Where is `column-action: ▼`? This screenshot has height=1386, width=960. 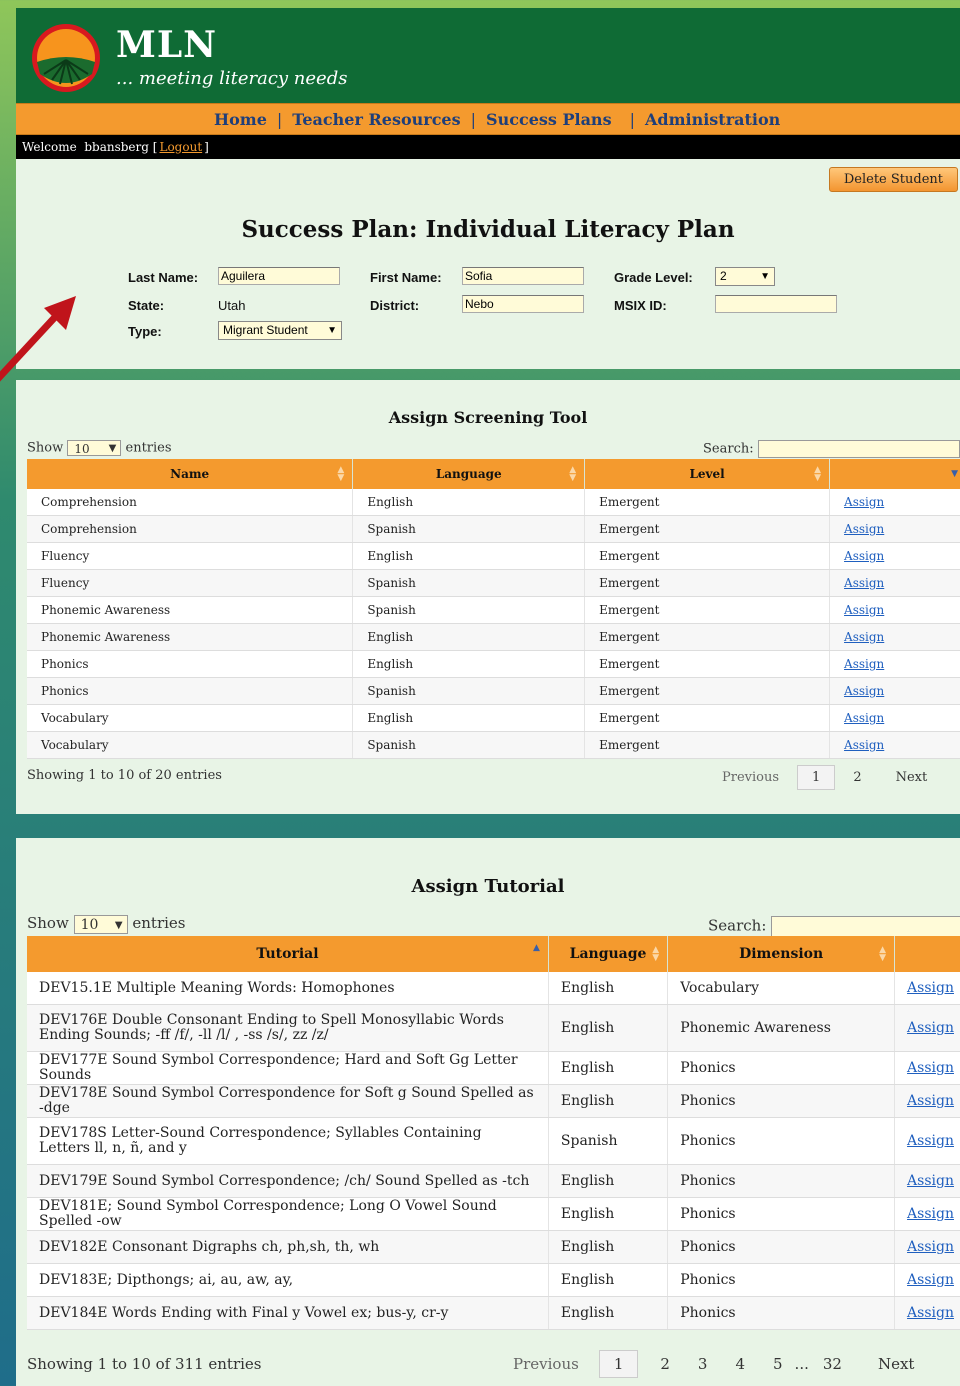
column-action: ▼ is located at coordinates (894, 474).